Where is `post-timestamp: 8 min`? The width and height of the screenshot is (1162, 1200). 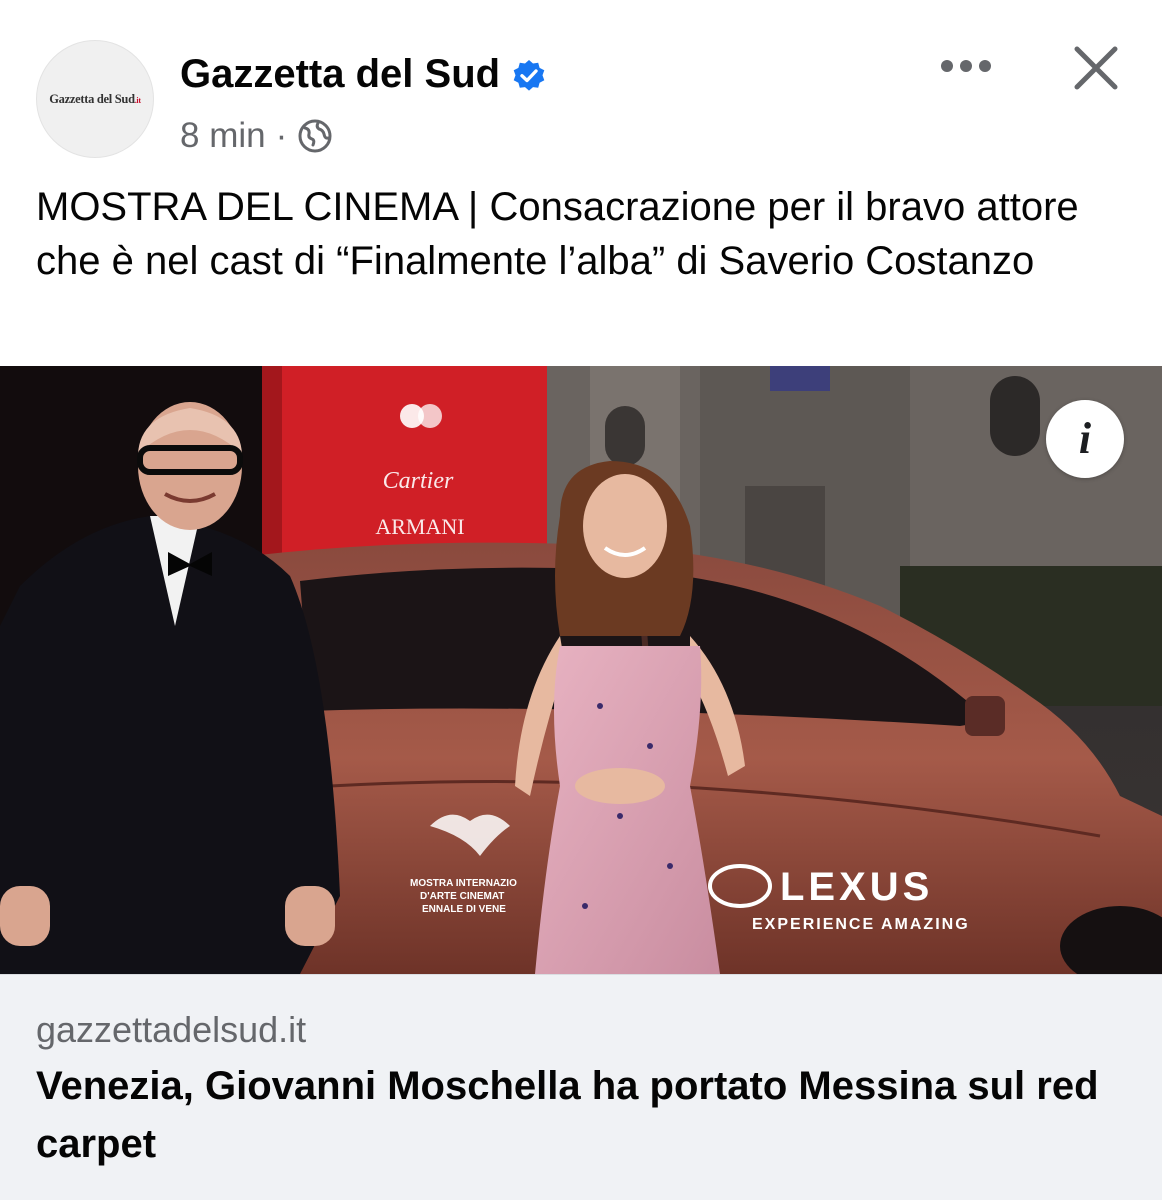
post-timestamp: 8 min is located at coordinates (223, 136).